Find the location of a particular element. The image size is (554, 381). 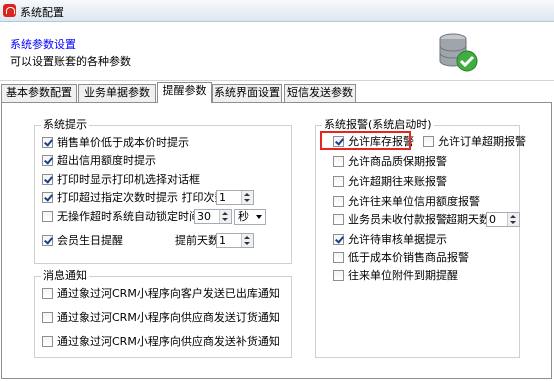

print-count-stepper: 1 is located at coordinates (235, 197).